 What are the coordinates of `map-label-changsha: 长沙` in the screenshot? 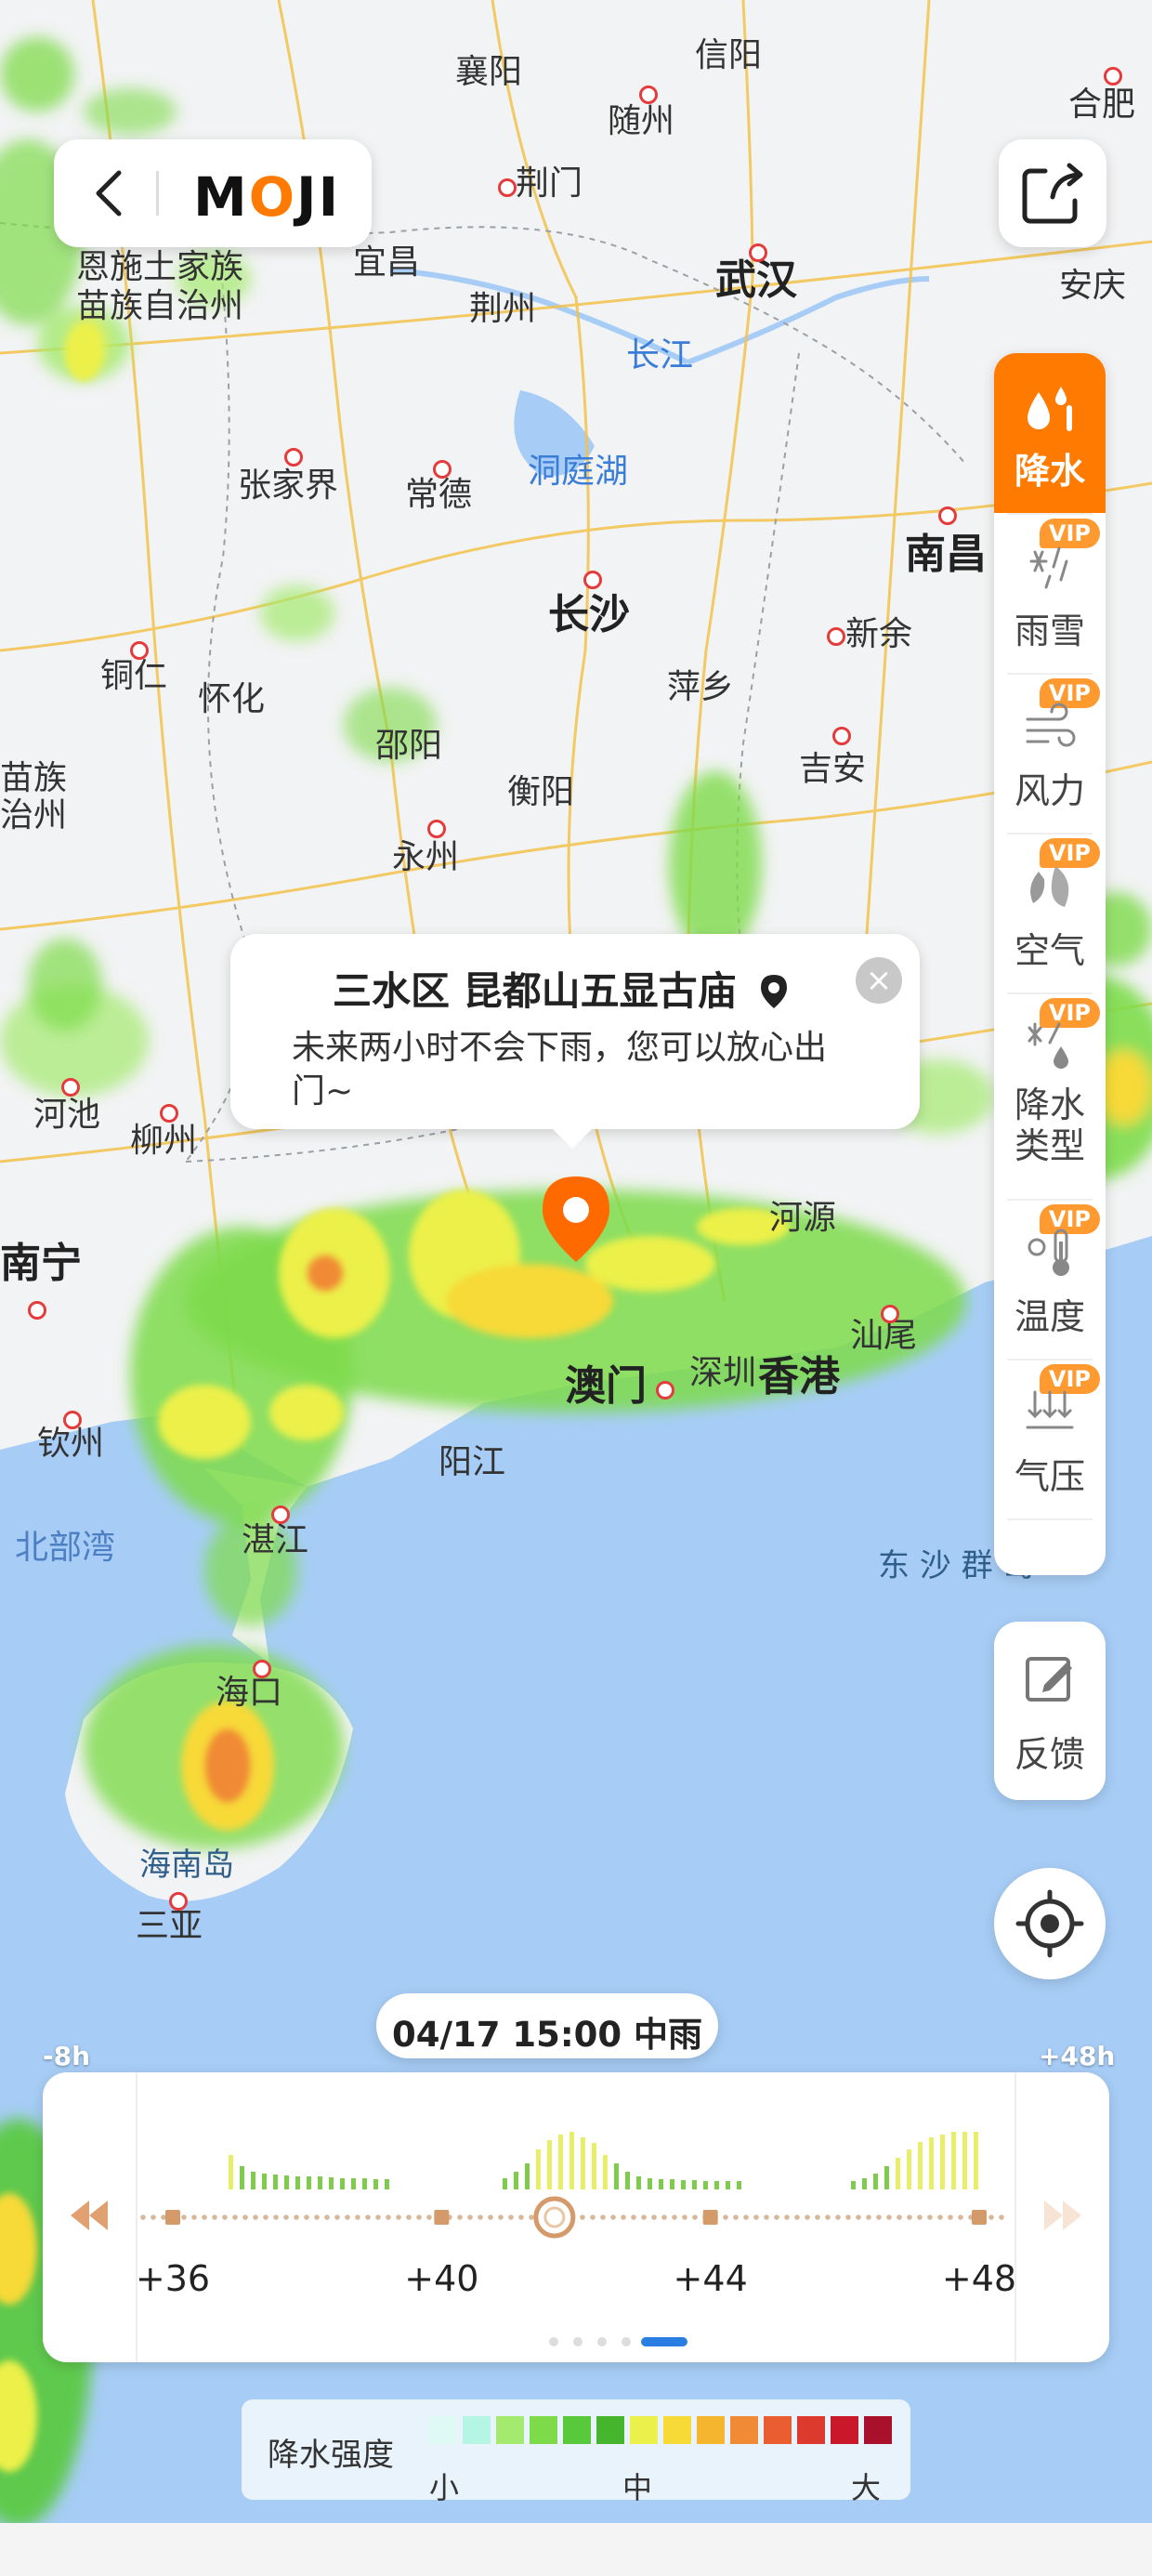 It's located at (589, 614).